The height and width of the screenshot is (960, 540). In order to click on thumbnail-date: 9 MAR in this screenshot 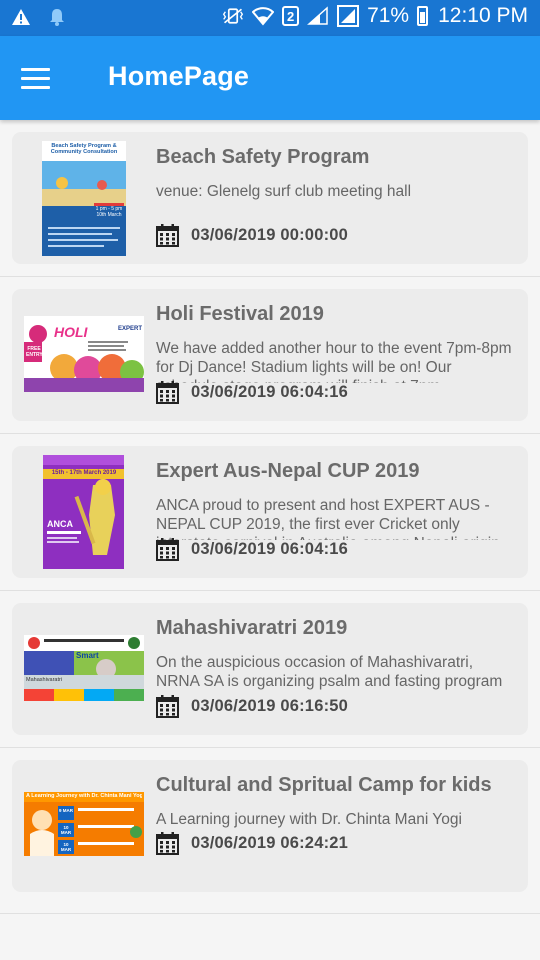, I will do `click(65, 810)`.